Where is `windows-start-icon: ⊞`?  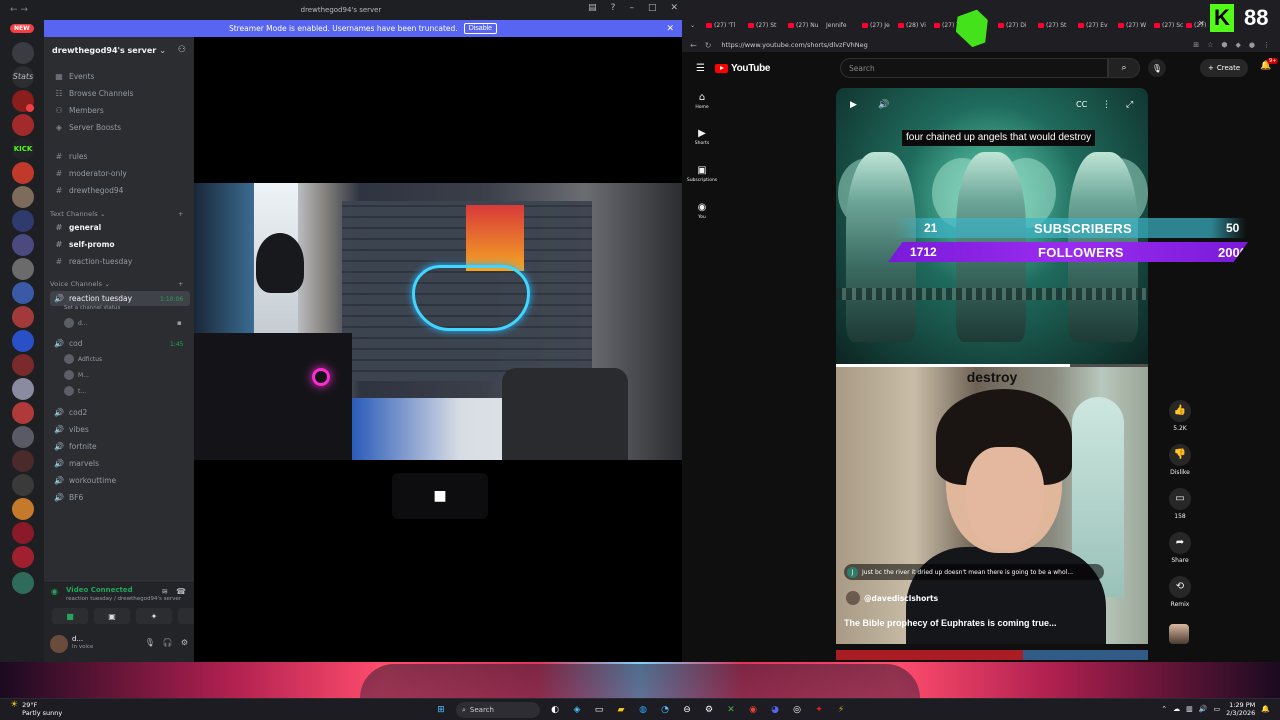 windows-start-icon: ⊞ is located at coordinates (441, 710).